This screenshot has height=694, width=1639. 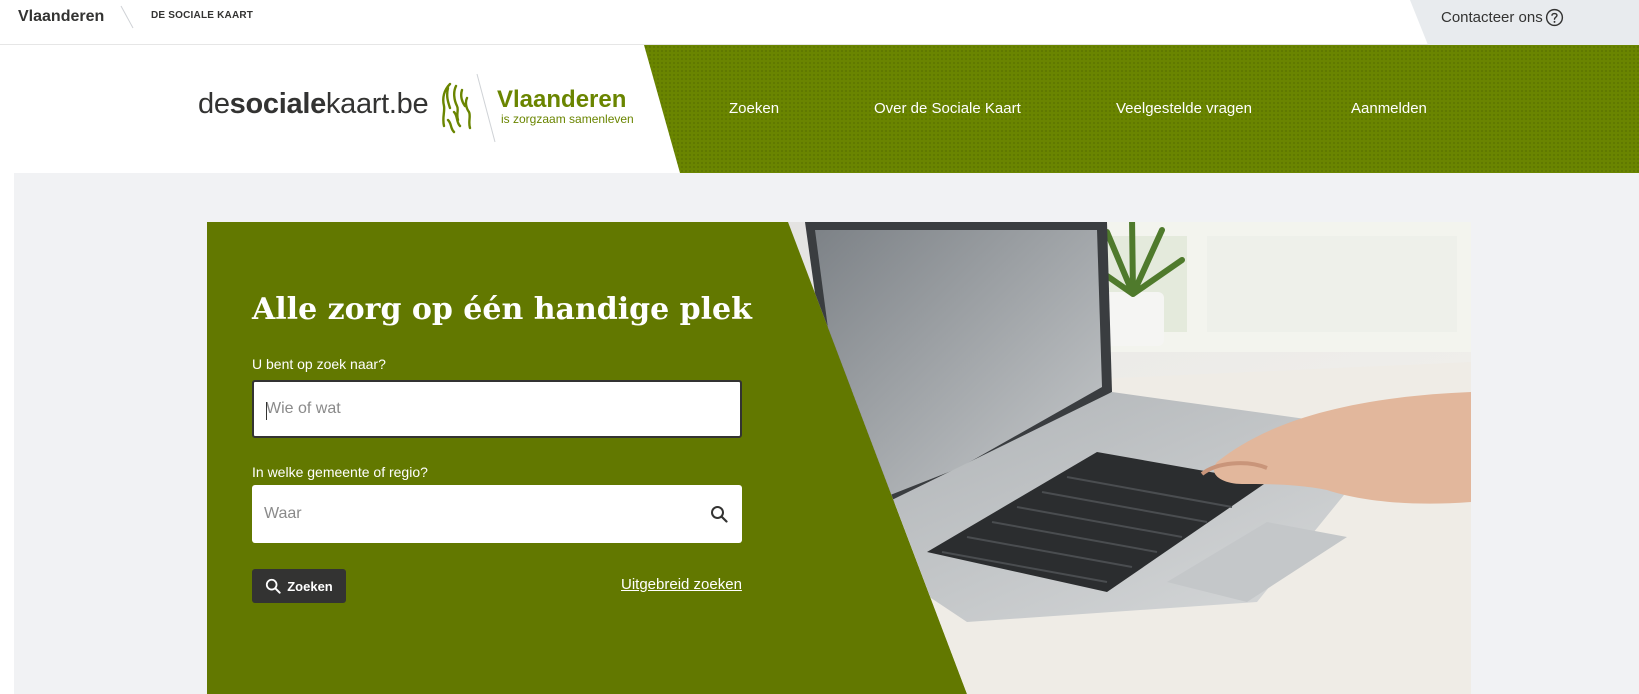 I want to click on what-field, so click(x=497, y=409).